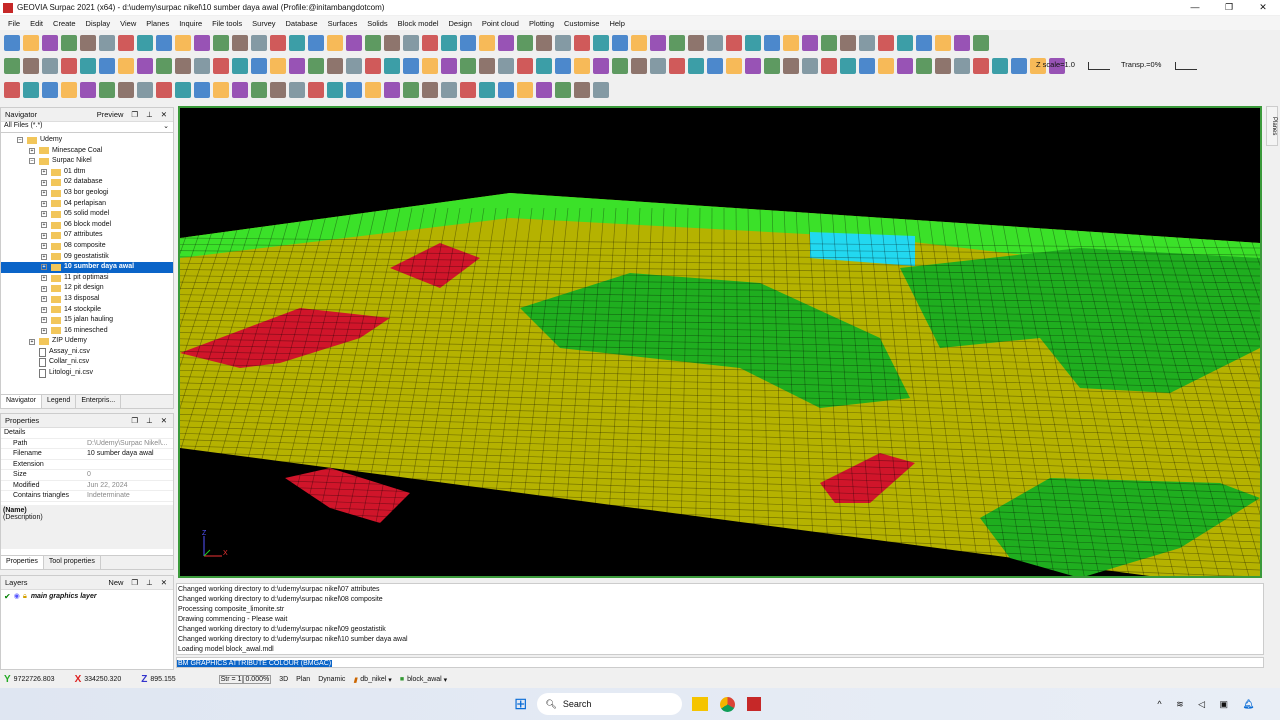 This screenshot has width=1280, height=720. What do you see at coordinates (500, 23) in the screenshot?
I see `menu-point-cloud: Point cloud` at bounding box center [500, 23].